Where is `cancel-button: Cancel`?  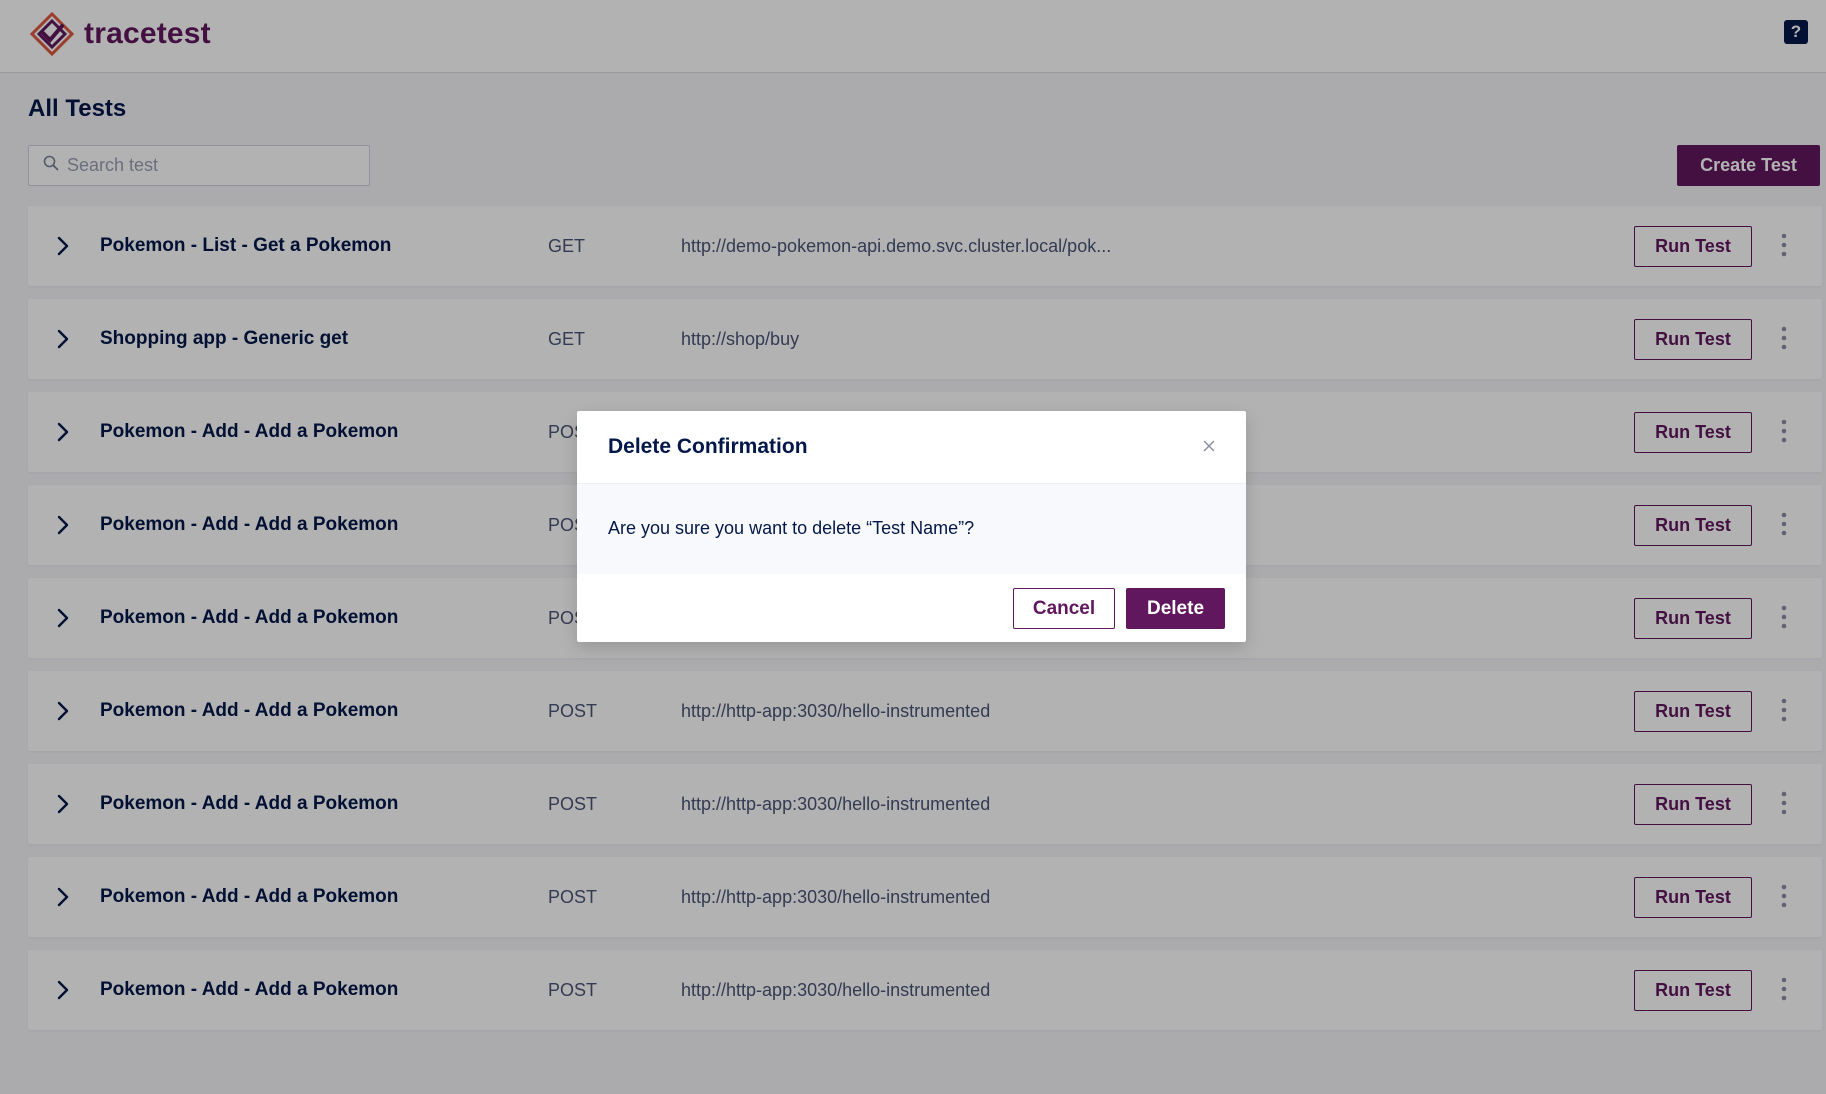 cancel-button: Cancel is located at coordinates (1064, 608).